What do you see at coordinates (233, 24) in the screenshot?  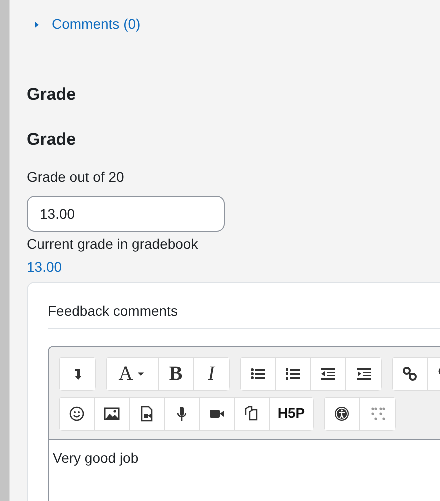 I see `comments-toggle: Comments (0)` at bounding box center [233, 24].